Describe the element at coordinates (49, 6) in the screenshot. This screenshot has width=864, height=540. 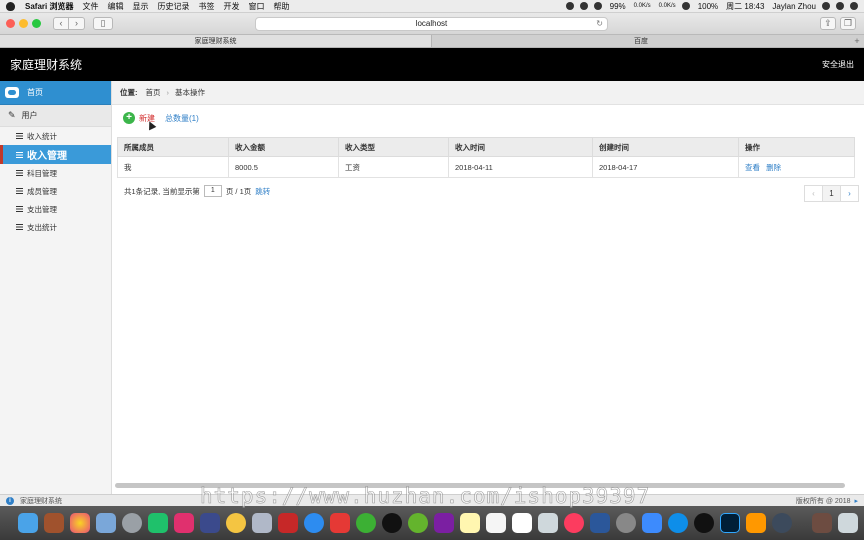
I see `menu-app-name: Safari 浏览器` at that location.